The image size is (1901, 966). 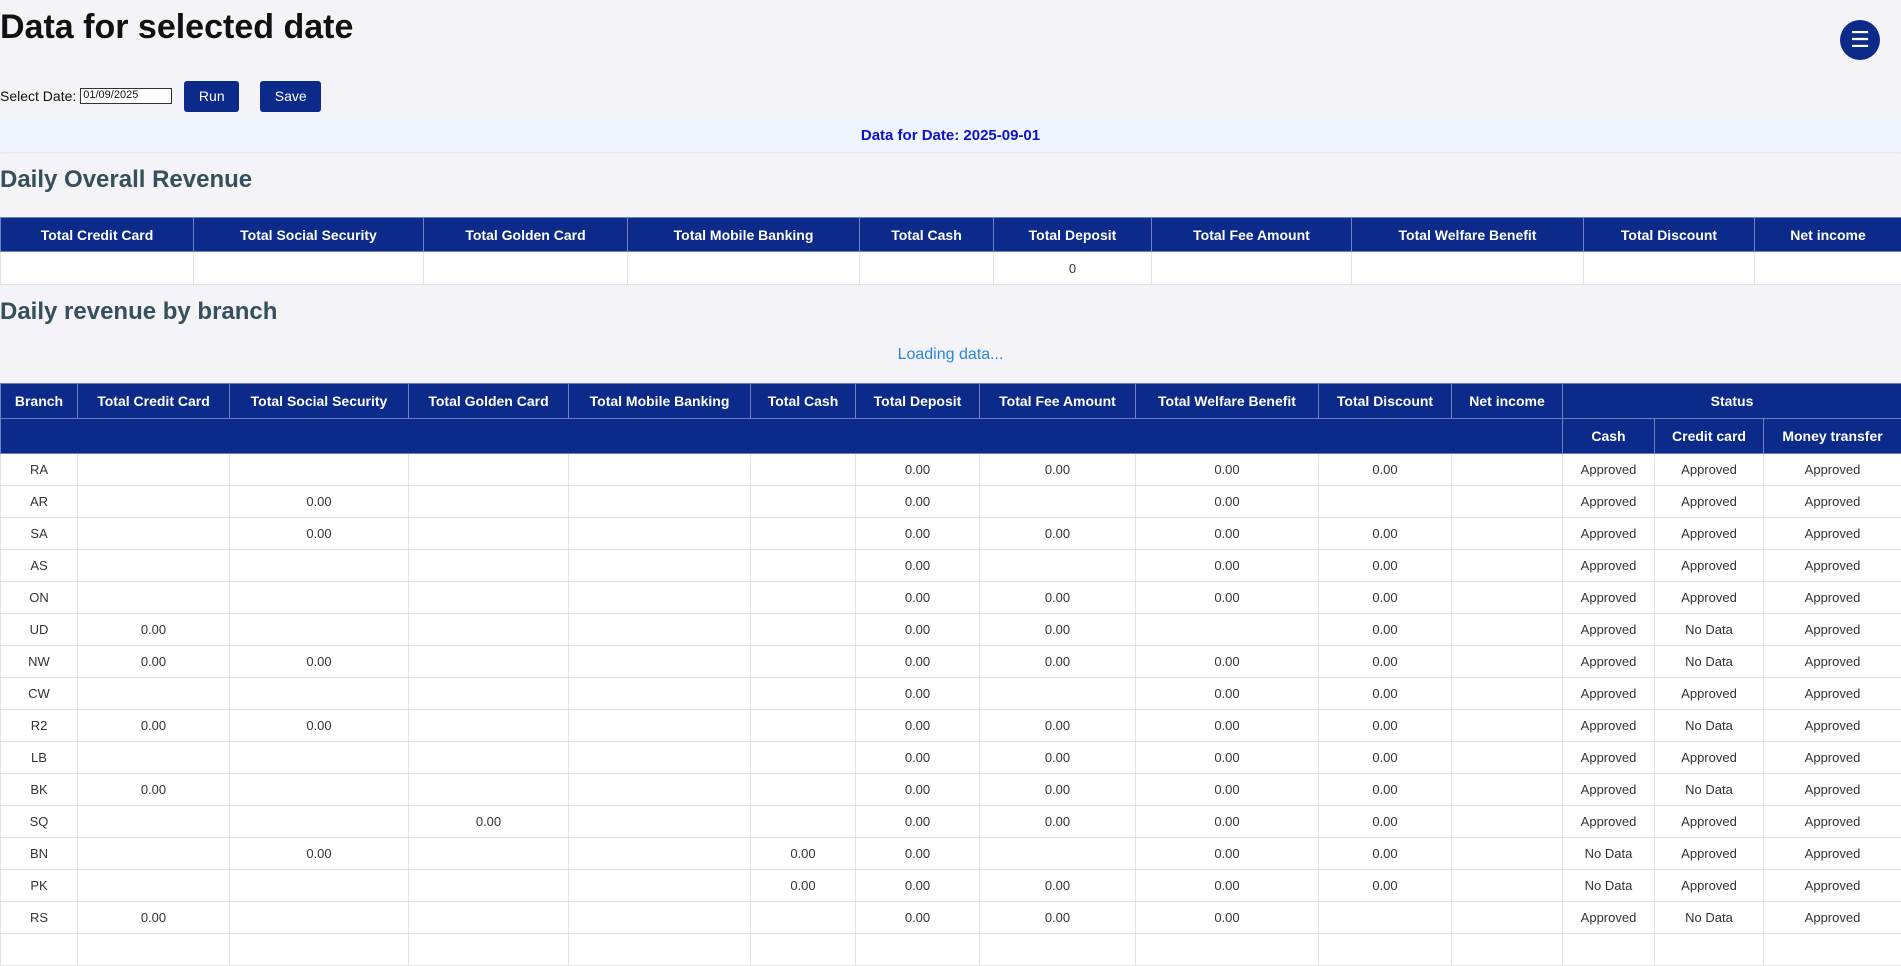 What do you see at coordinates (1828, 268) in the screenshot?
I see `cell-net-income` at bounding box center [1828, 268].